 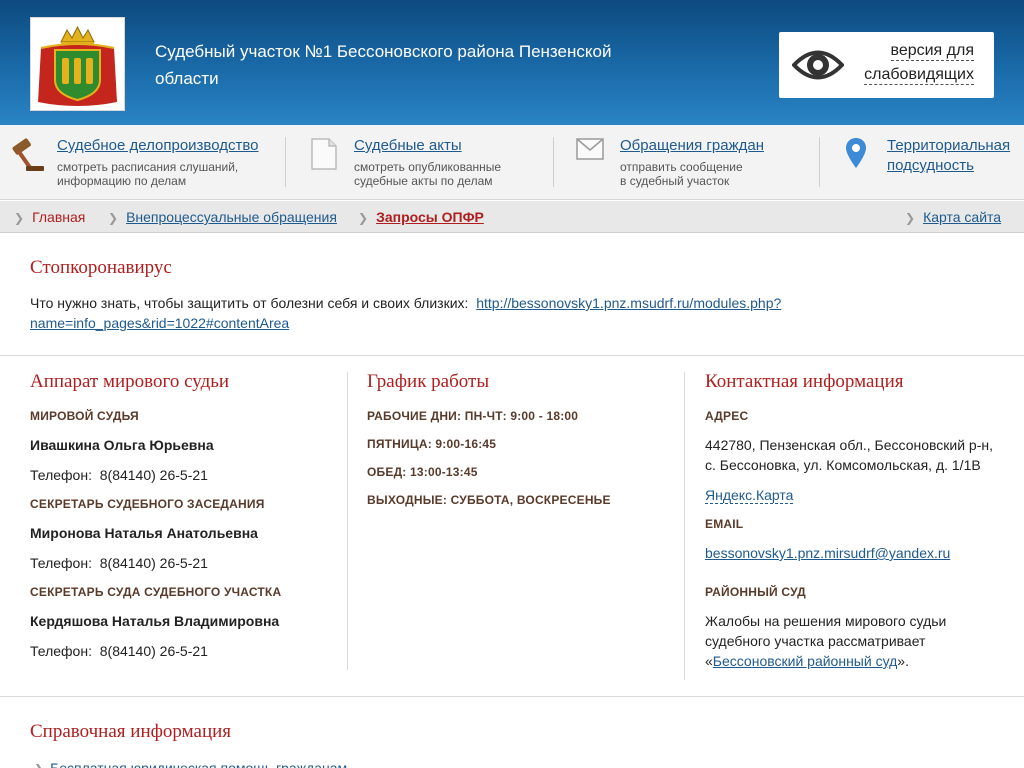 I want to click on nav-link-case-management: Судебное делопроизводство, so click(x=158, y=145).